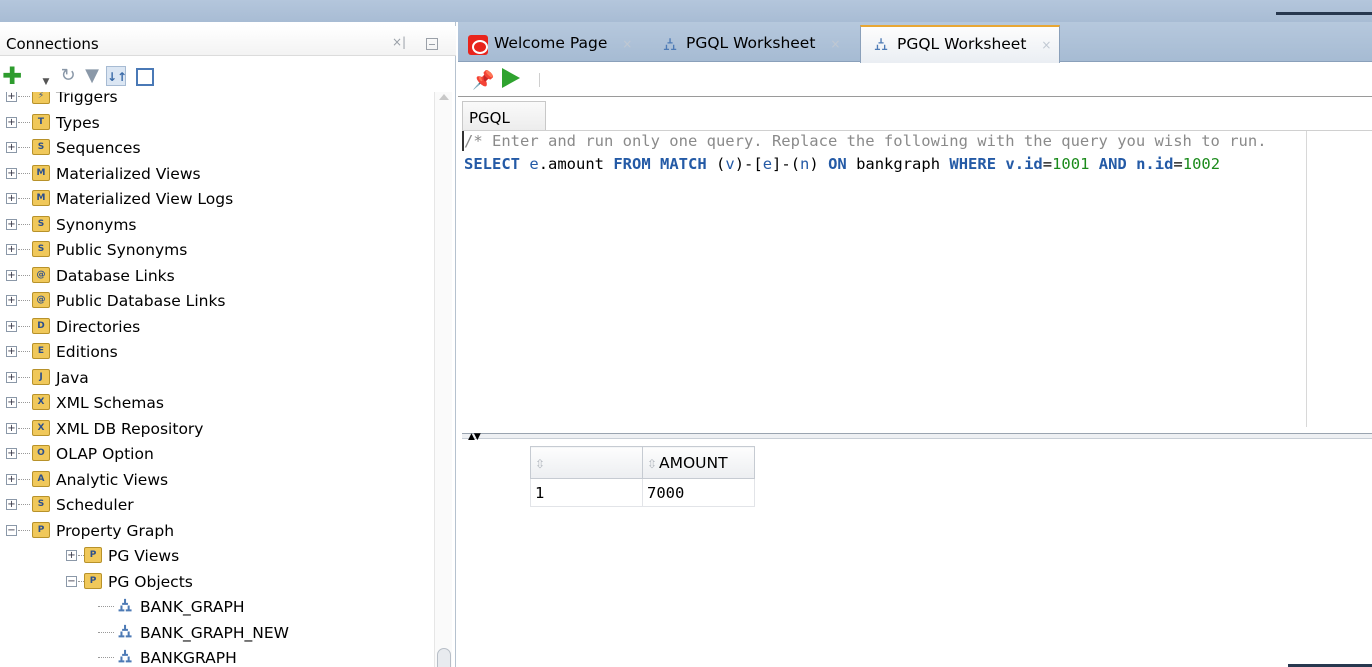 The height and width of the screenshot is (667, 1372). I want to click on columns-icon, so click(144, 76).